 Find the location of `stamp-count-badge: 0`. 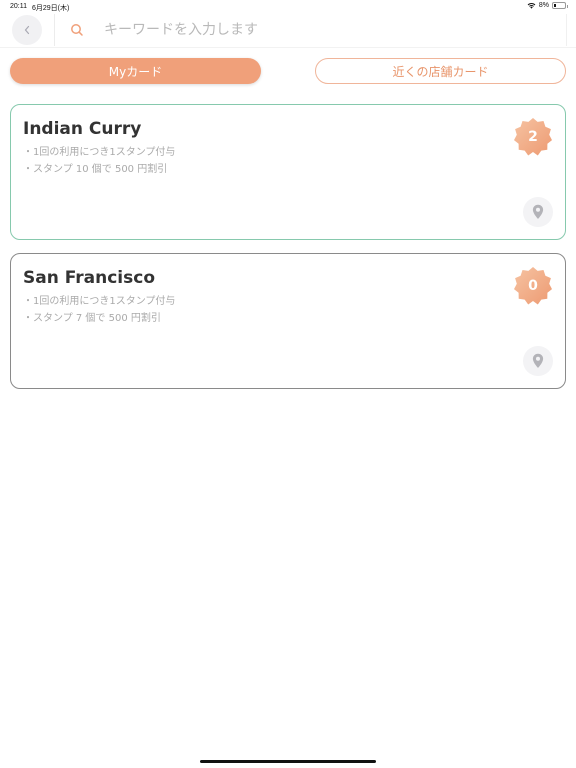

stamp-count-badge: 0 is located at coordinates (533, 286).